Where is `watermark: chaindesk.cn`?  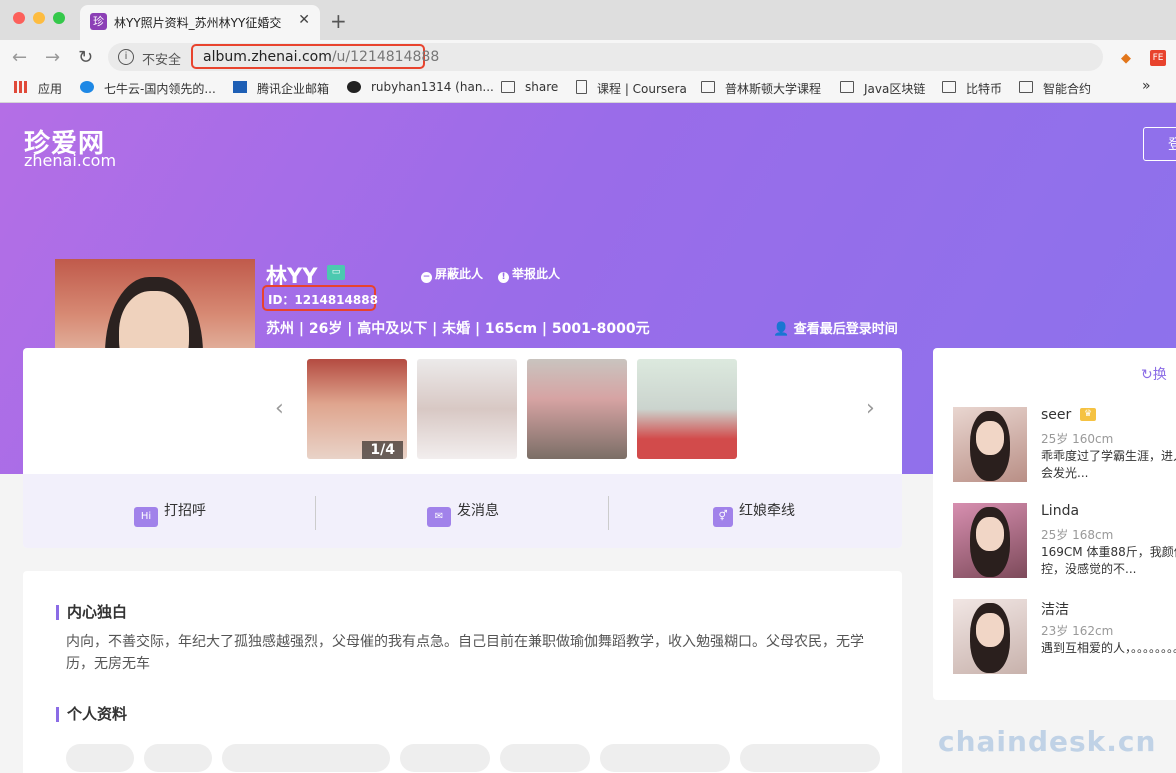
watermark: chaindesk.cn is located at coordinates (1047, 741).